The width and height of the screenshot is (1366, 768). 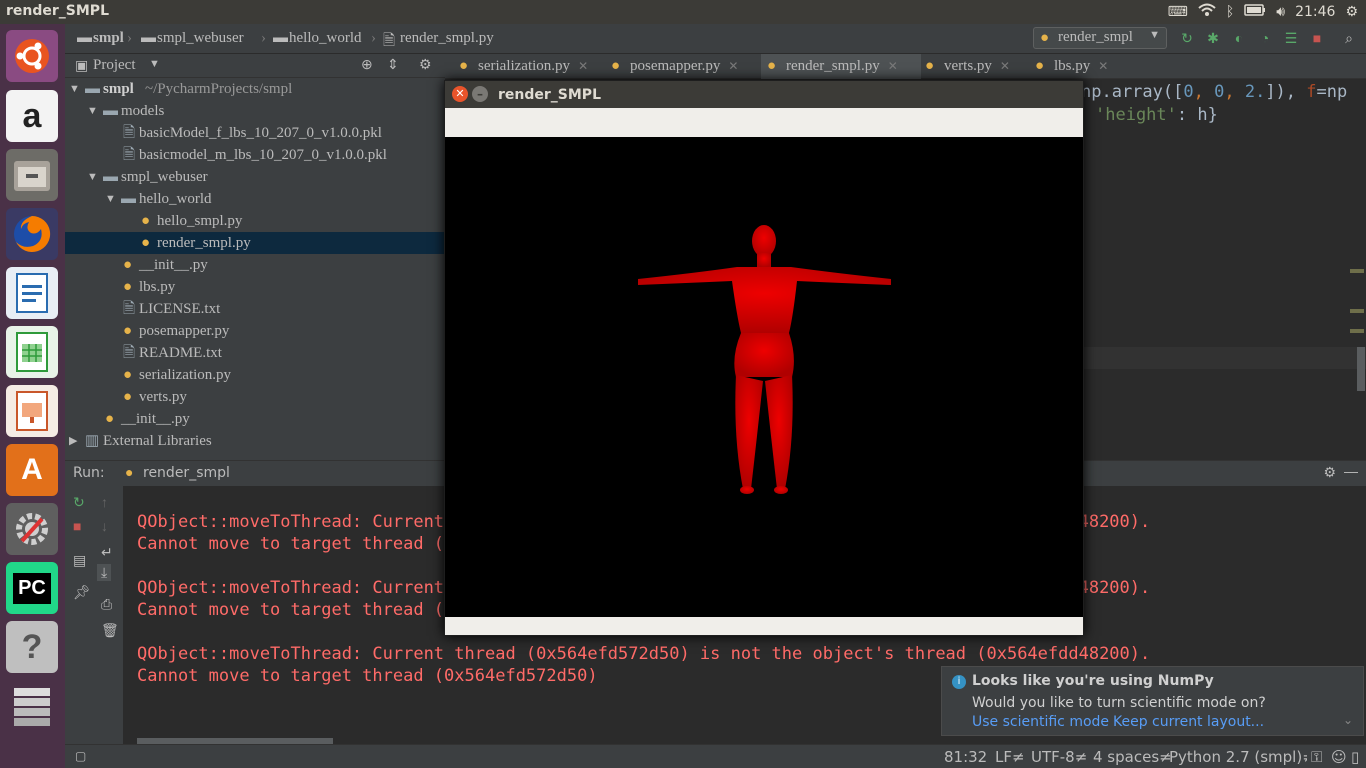 What do you see at coordinates (80, 756) in the screenshot?
I see `panel-toggle-icon: ▢` at bounding box center [80, 756].